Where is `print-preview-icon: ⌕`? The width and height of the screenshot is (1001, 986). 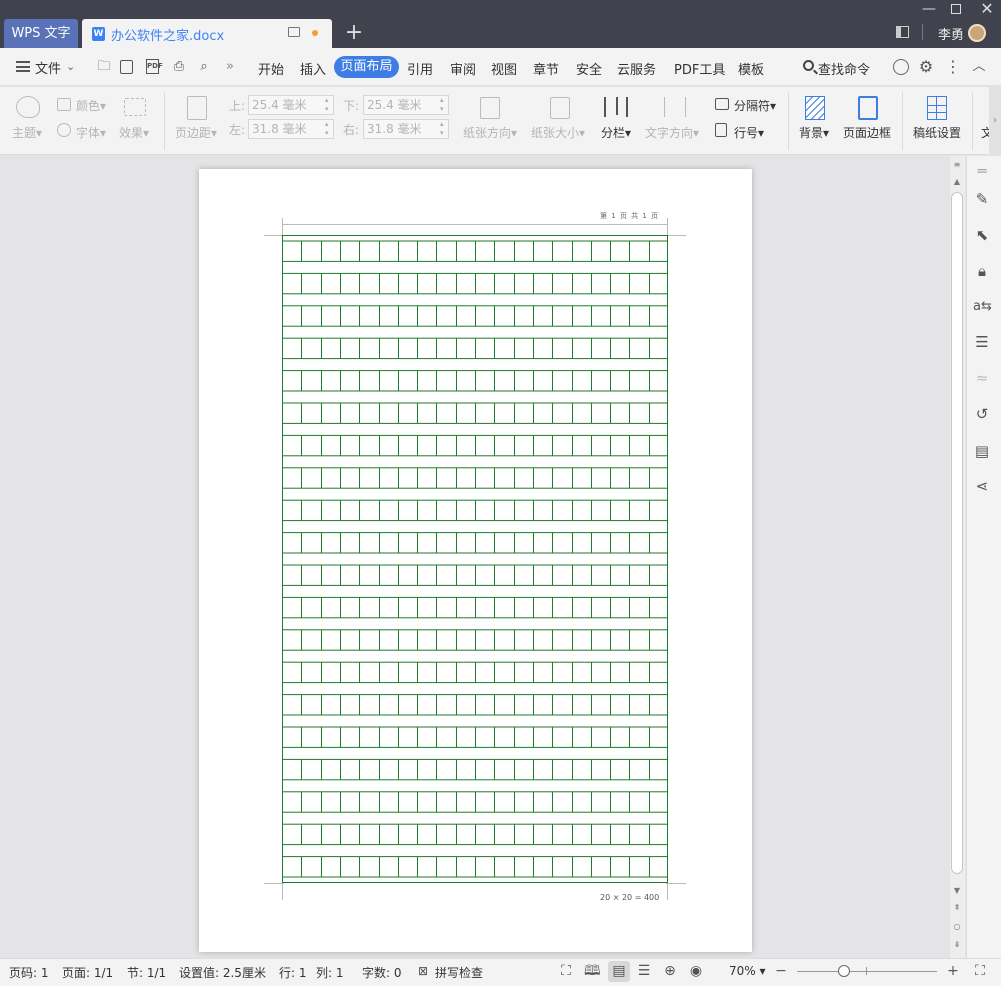
print-preview-icon: ⌕ is located at coordinates (204, 67).